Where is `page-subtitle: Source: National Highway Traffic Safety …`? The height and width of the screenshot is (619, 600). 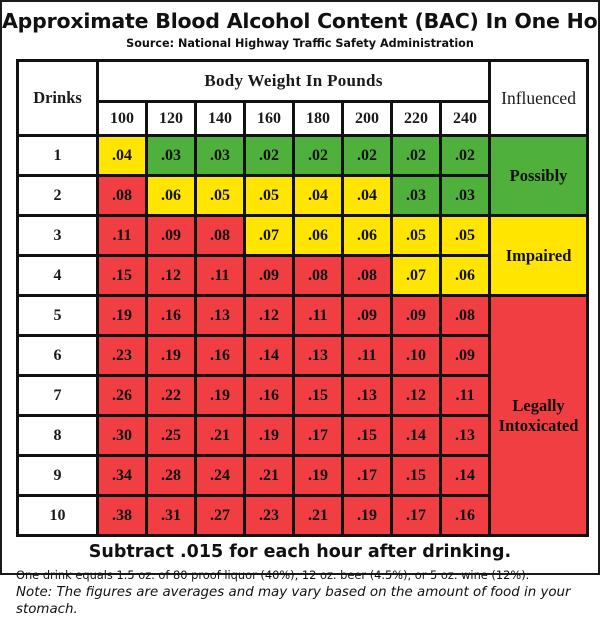 page-subtitle: Source: National Highway Traffic Safety … is located at coordinates (300, 43).